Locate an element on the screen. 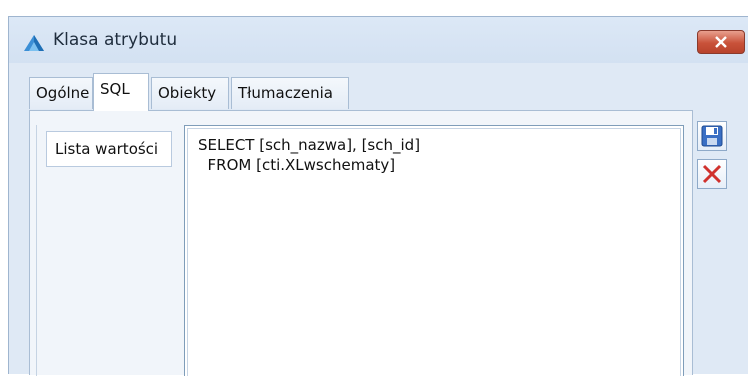  sql-line: SELECT [sch_nazwa], [sch_id] is located at coordinates (309, 145).